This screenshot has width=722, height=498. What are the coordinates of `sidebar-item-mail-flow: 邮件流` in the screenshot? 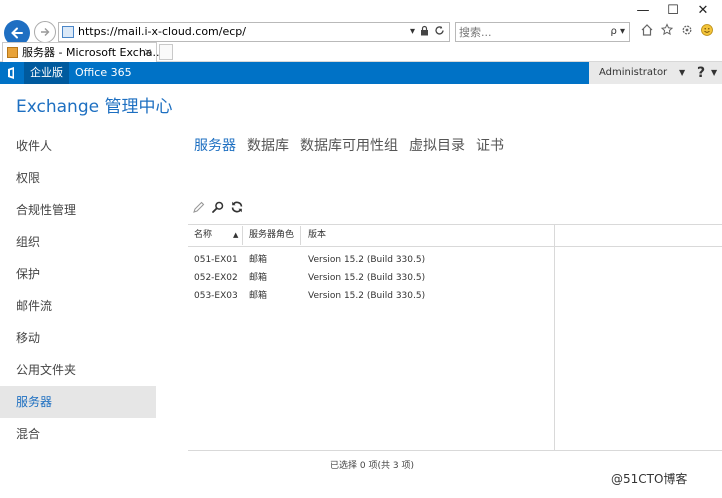 It's located at (78, 306).